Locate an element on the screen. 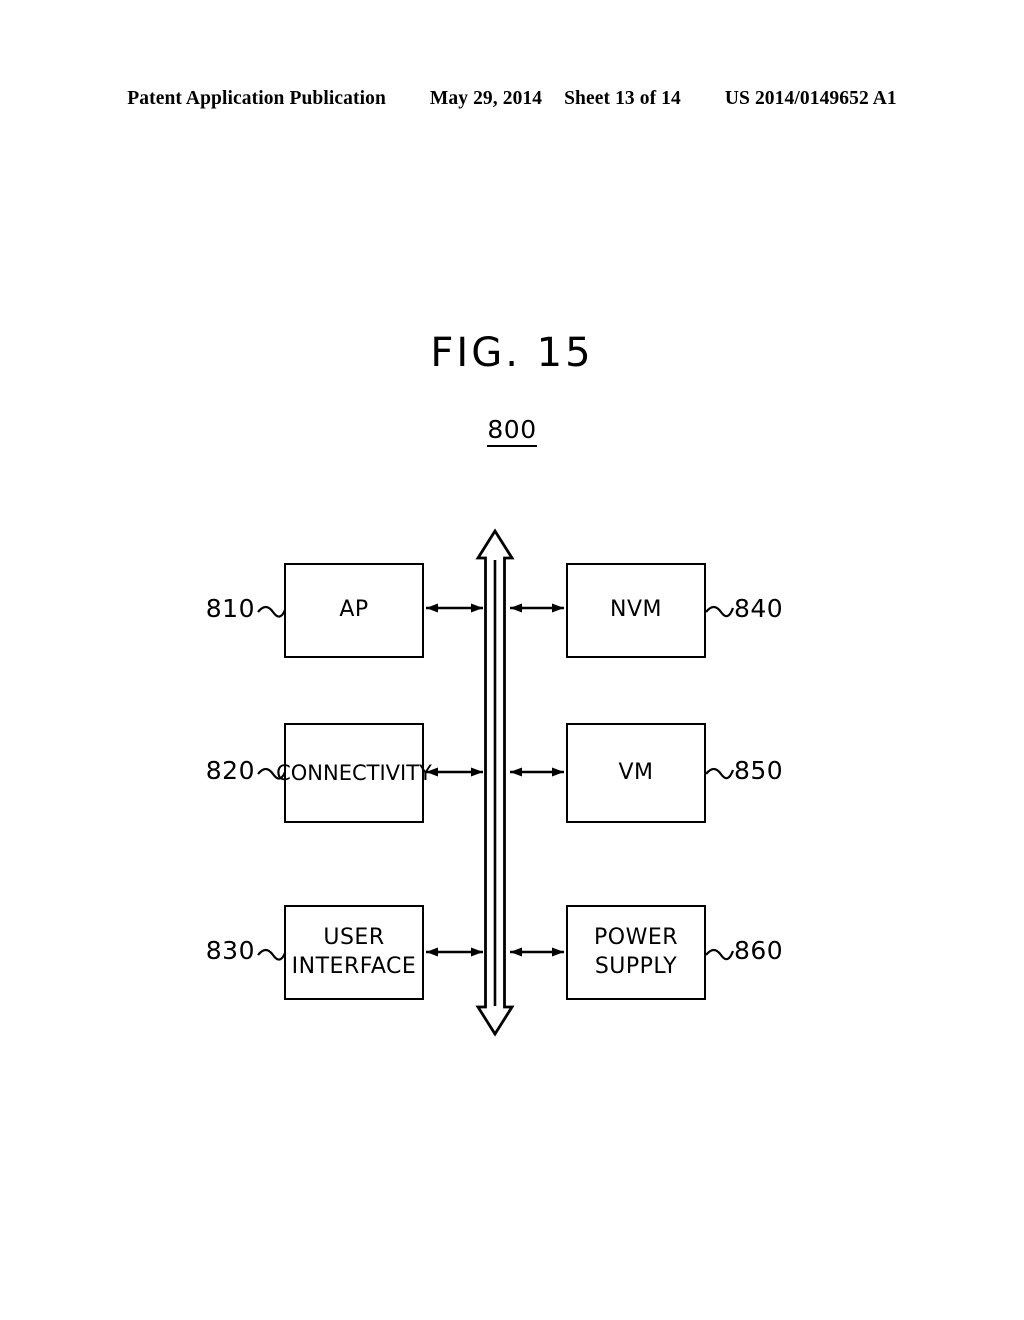 This screenshot has width=1024, height=1320. header-sheet: Sheet 13 of 14 is located at coordinates (622, 98).